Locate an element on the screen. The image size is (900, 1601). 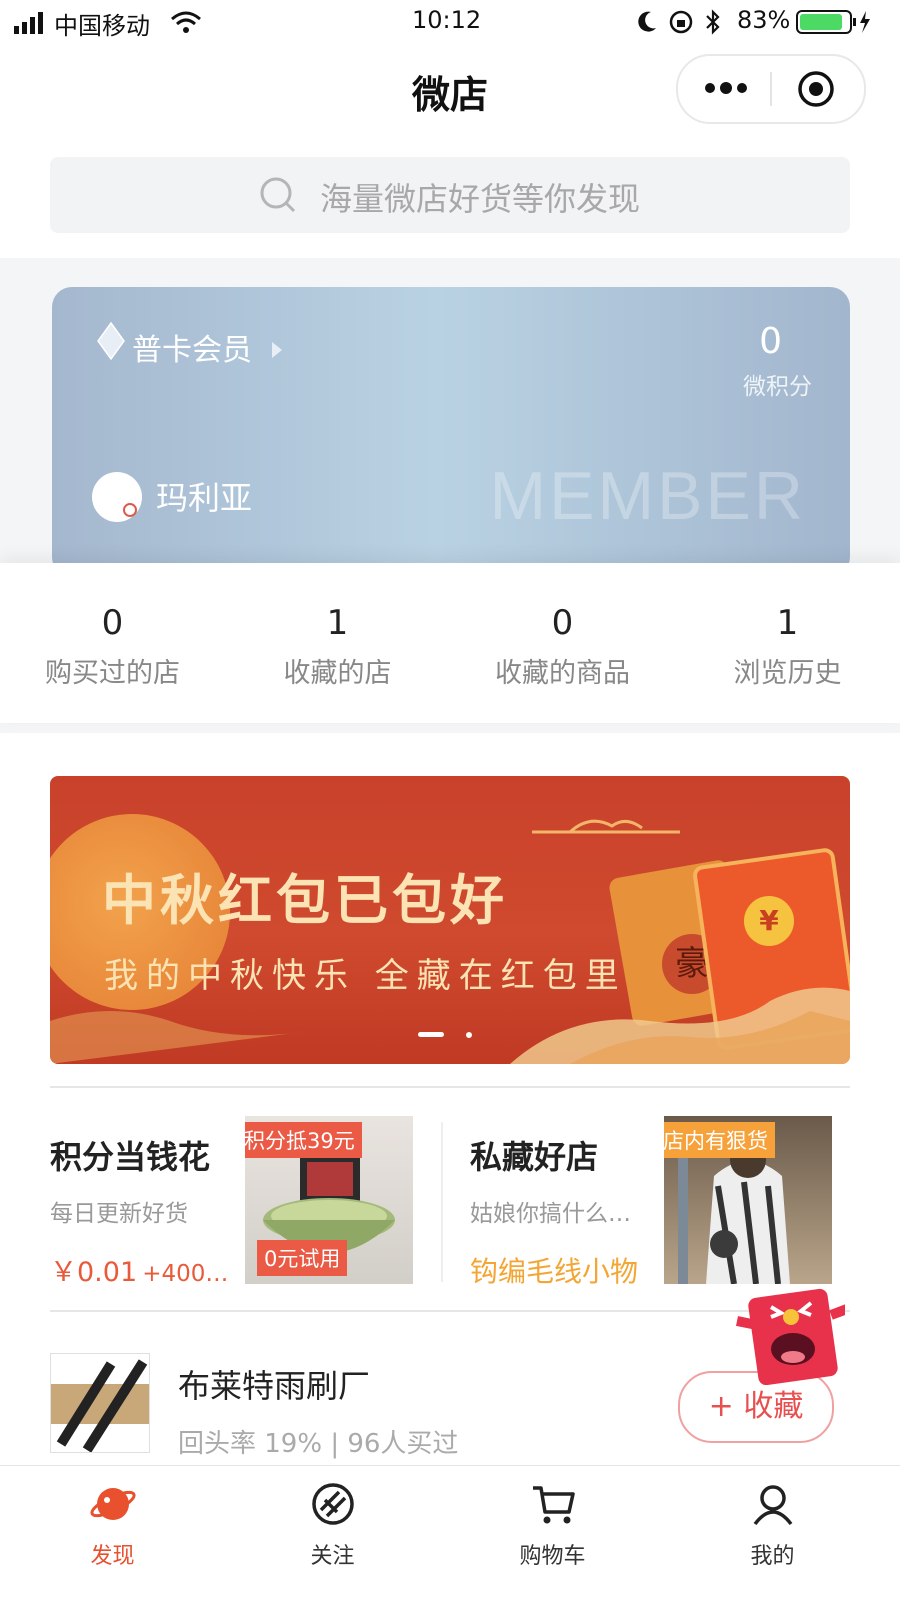
member-level-label: 普卡会员 is located at coordinates (192, 350).